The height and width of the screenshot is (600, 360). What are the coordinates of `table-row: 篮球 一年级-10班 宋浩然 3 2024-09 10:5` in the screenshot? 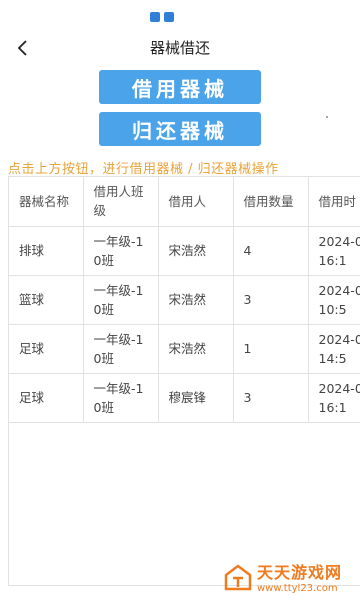 It's located at (184, 300).